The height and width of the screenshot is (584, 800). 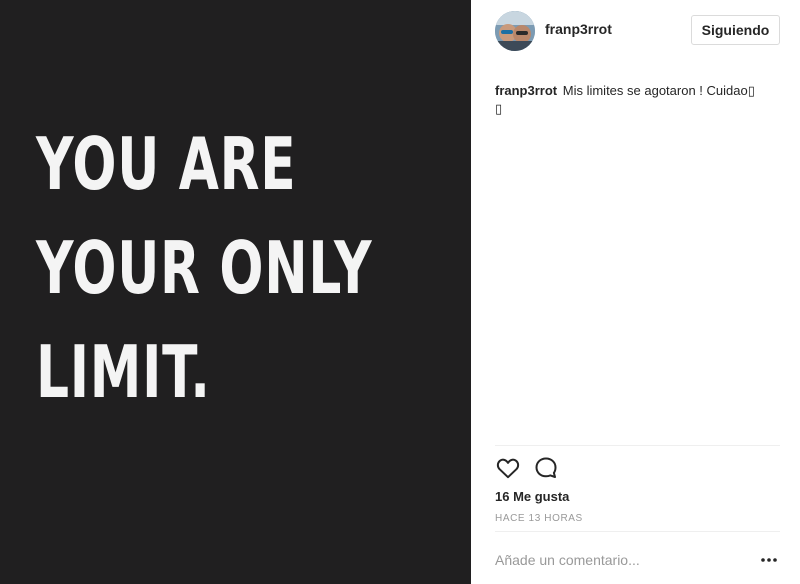 What do you see at coordinates (635, 31) in the screenshot?
I see `post-header: franp3rrot Siguiendo` at bounding box center [635, 31].